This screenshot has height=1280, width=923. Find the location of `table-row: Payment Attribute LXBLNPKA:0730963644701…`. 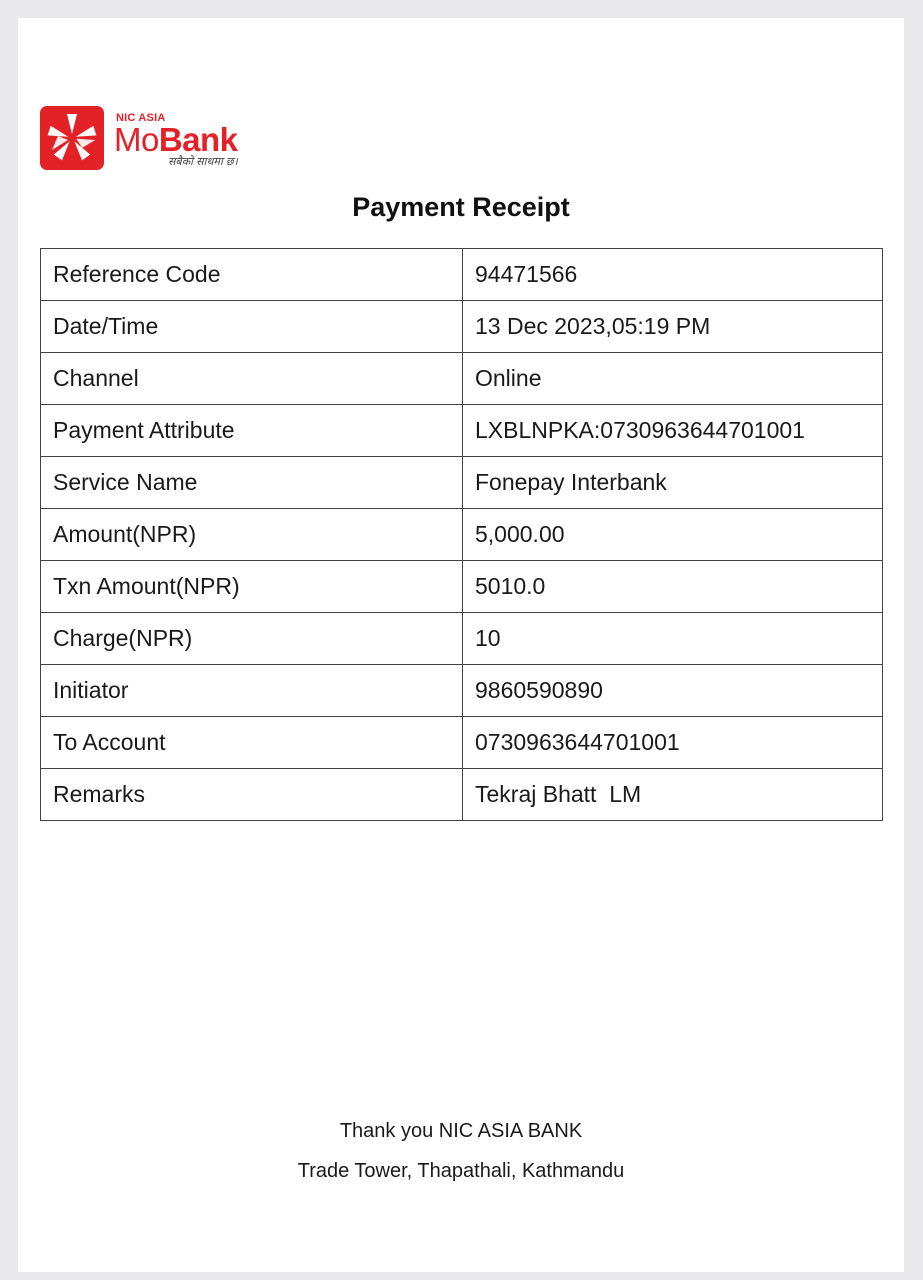

table-row: Payment Attribute LXBLNPKA:0730963644701… is located at coordinates (461, 430).